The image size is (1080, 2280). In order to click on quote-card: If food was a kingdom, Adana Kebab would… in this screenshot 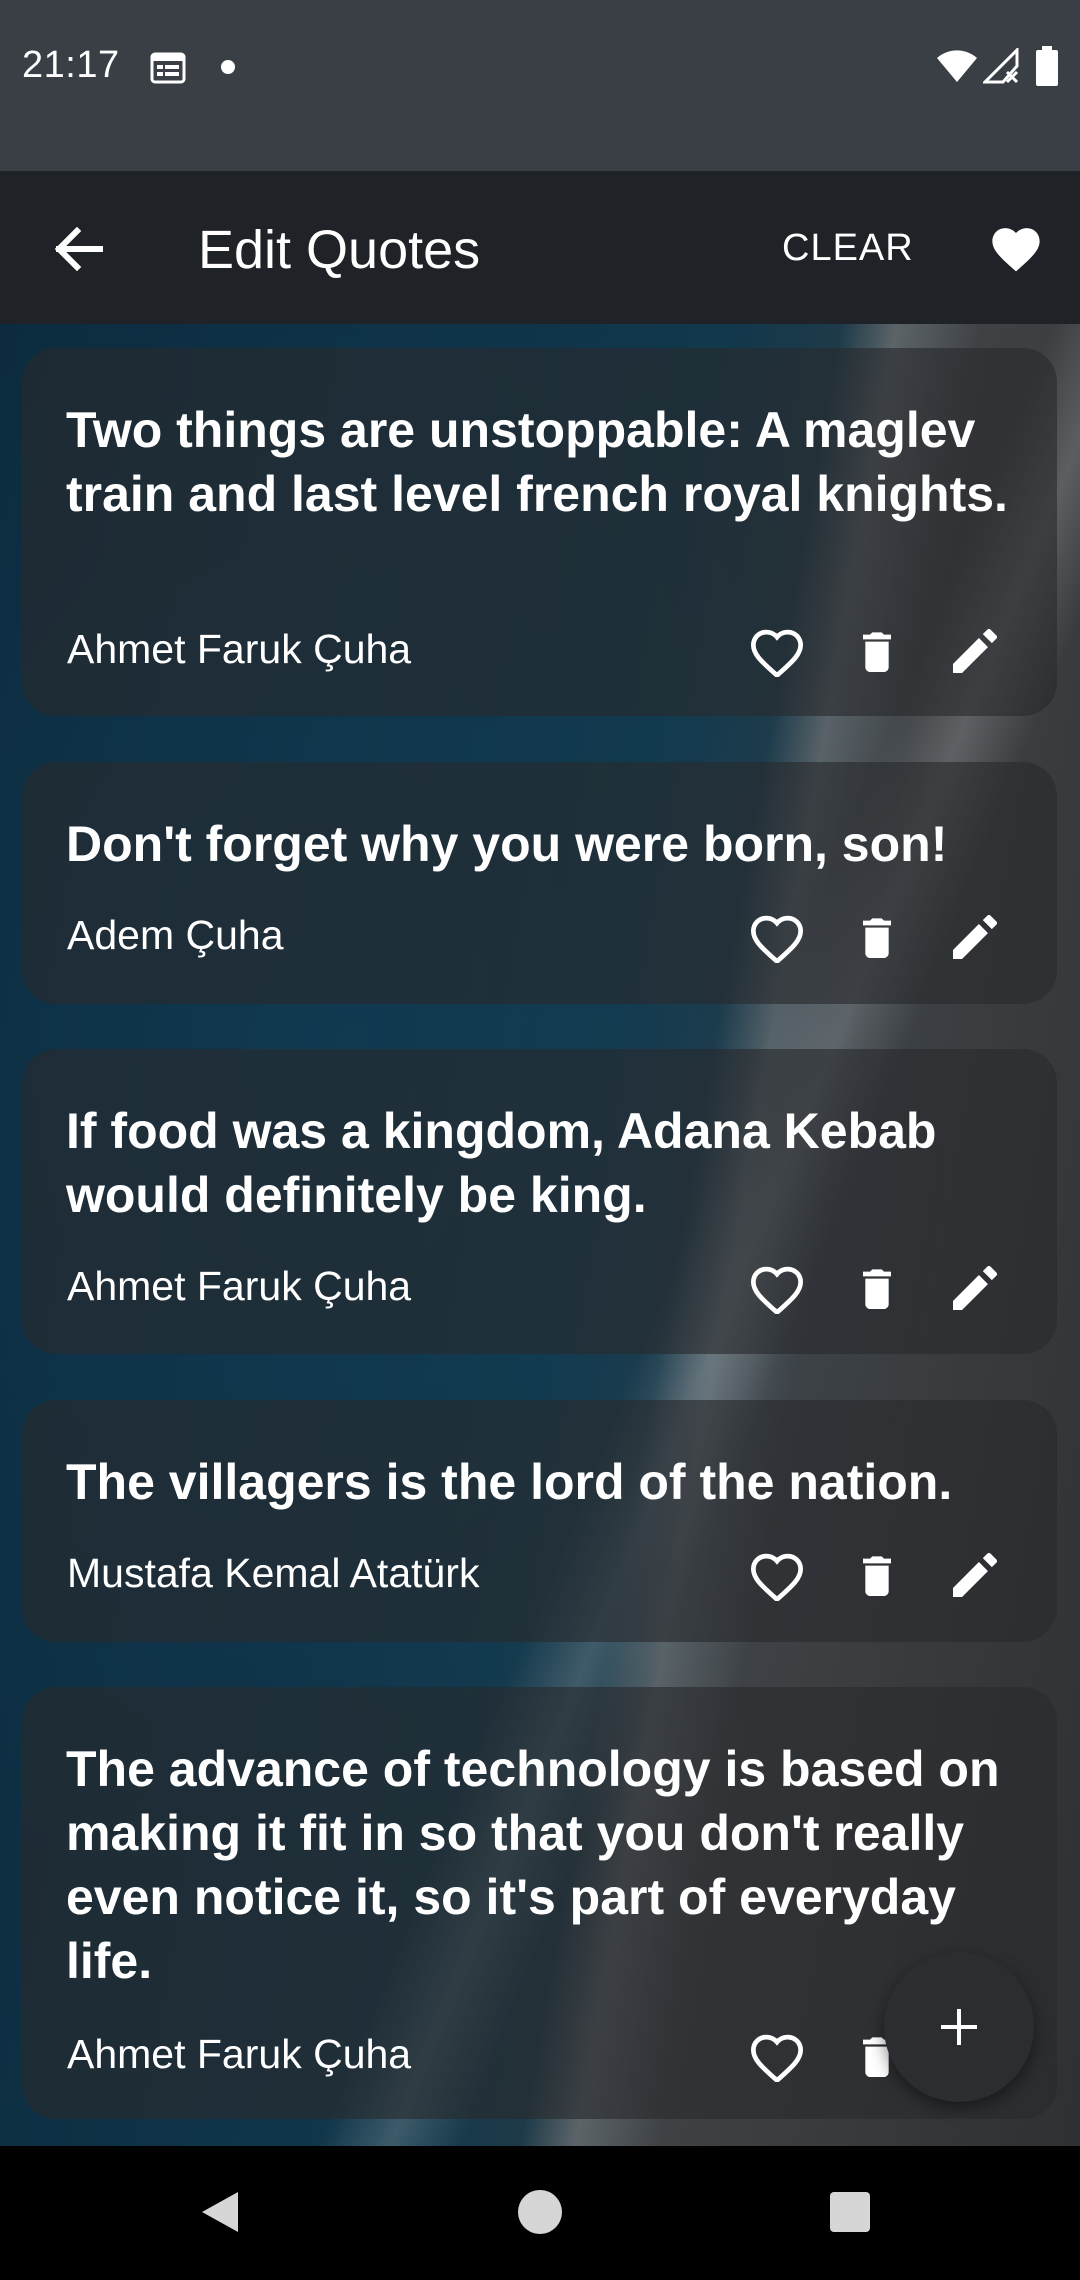, I will do `click(539, 1201)`.